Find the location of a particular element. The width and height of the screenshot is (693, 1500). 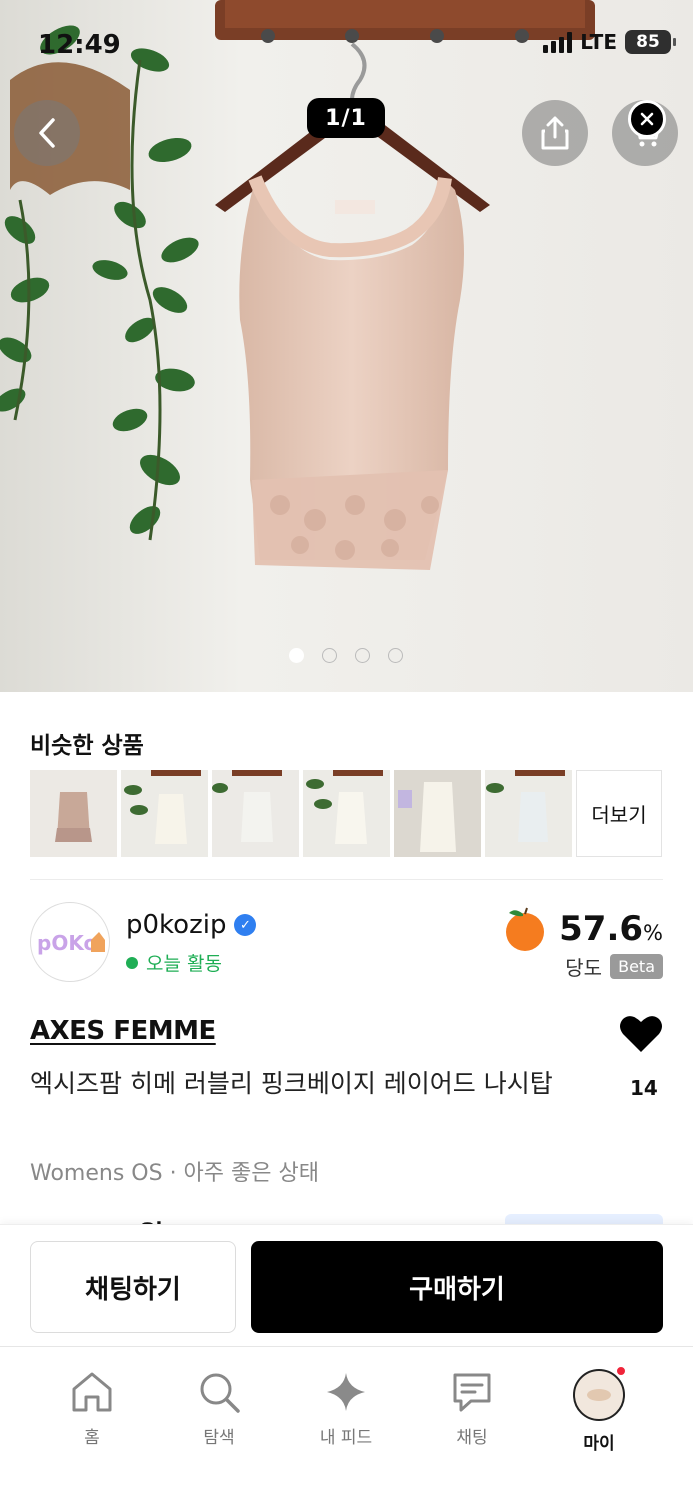

beta-badge: Beta is located at coordinates (636, 966).